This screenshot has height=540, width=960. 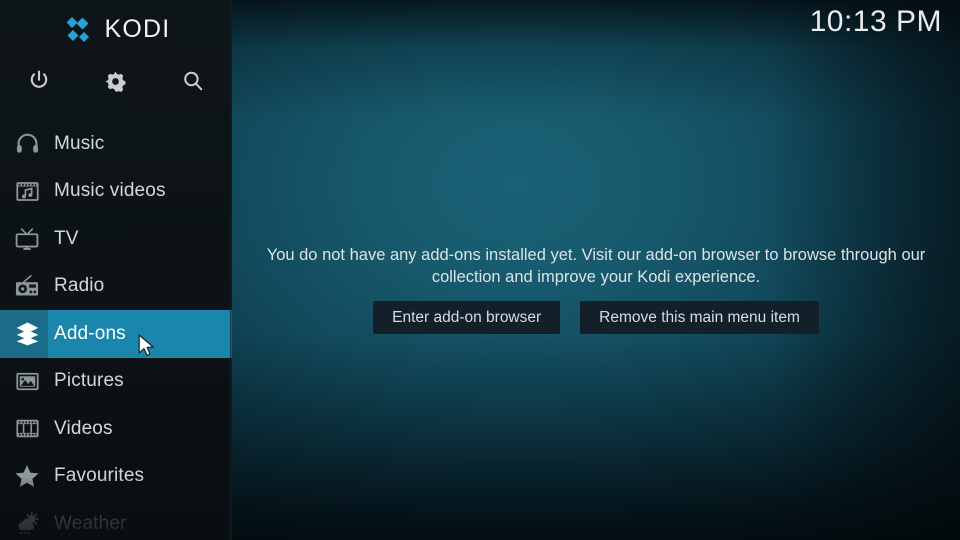 I want to click on remove-main-menu-item-button: Remove this main menu item, so click(x=699, y=317).